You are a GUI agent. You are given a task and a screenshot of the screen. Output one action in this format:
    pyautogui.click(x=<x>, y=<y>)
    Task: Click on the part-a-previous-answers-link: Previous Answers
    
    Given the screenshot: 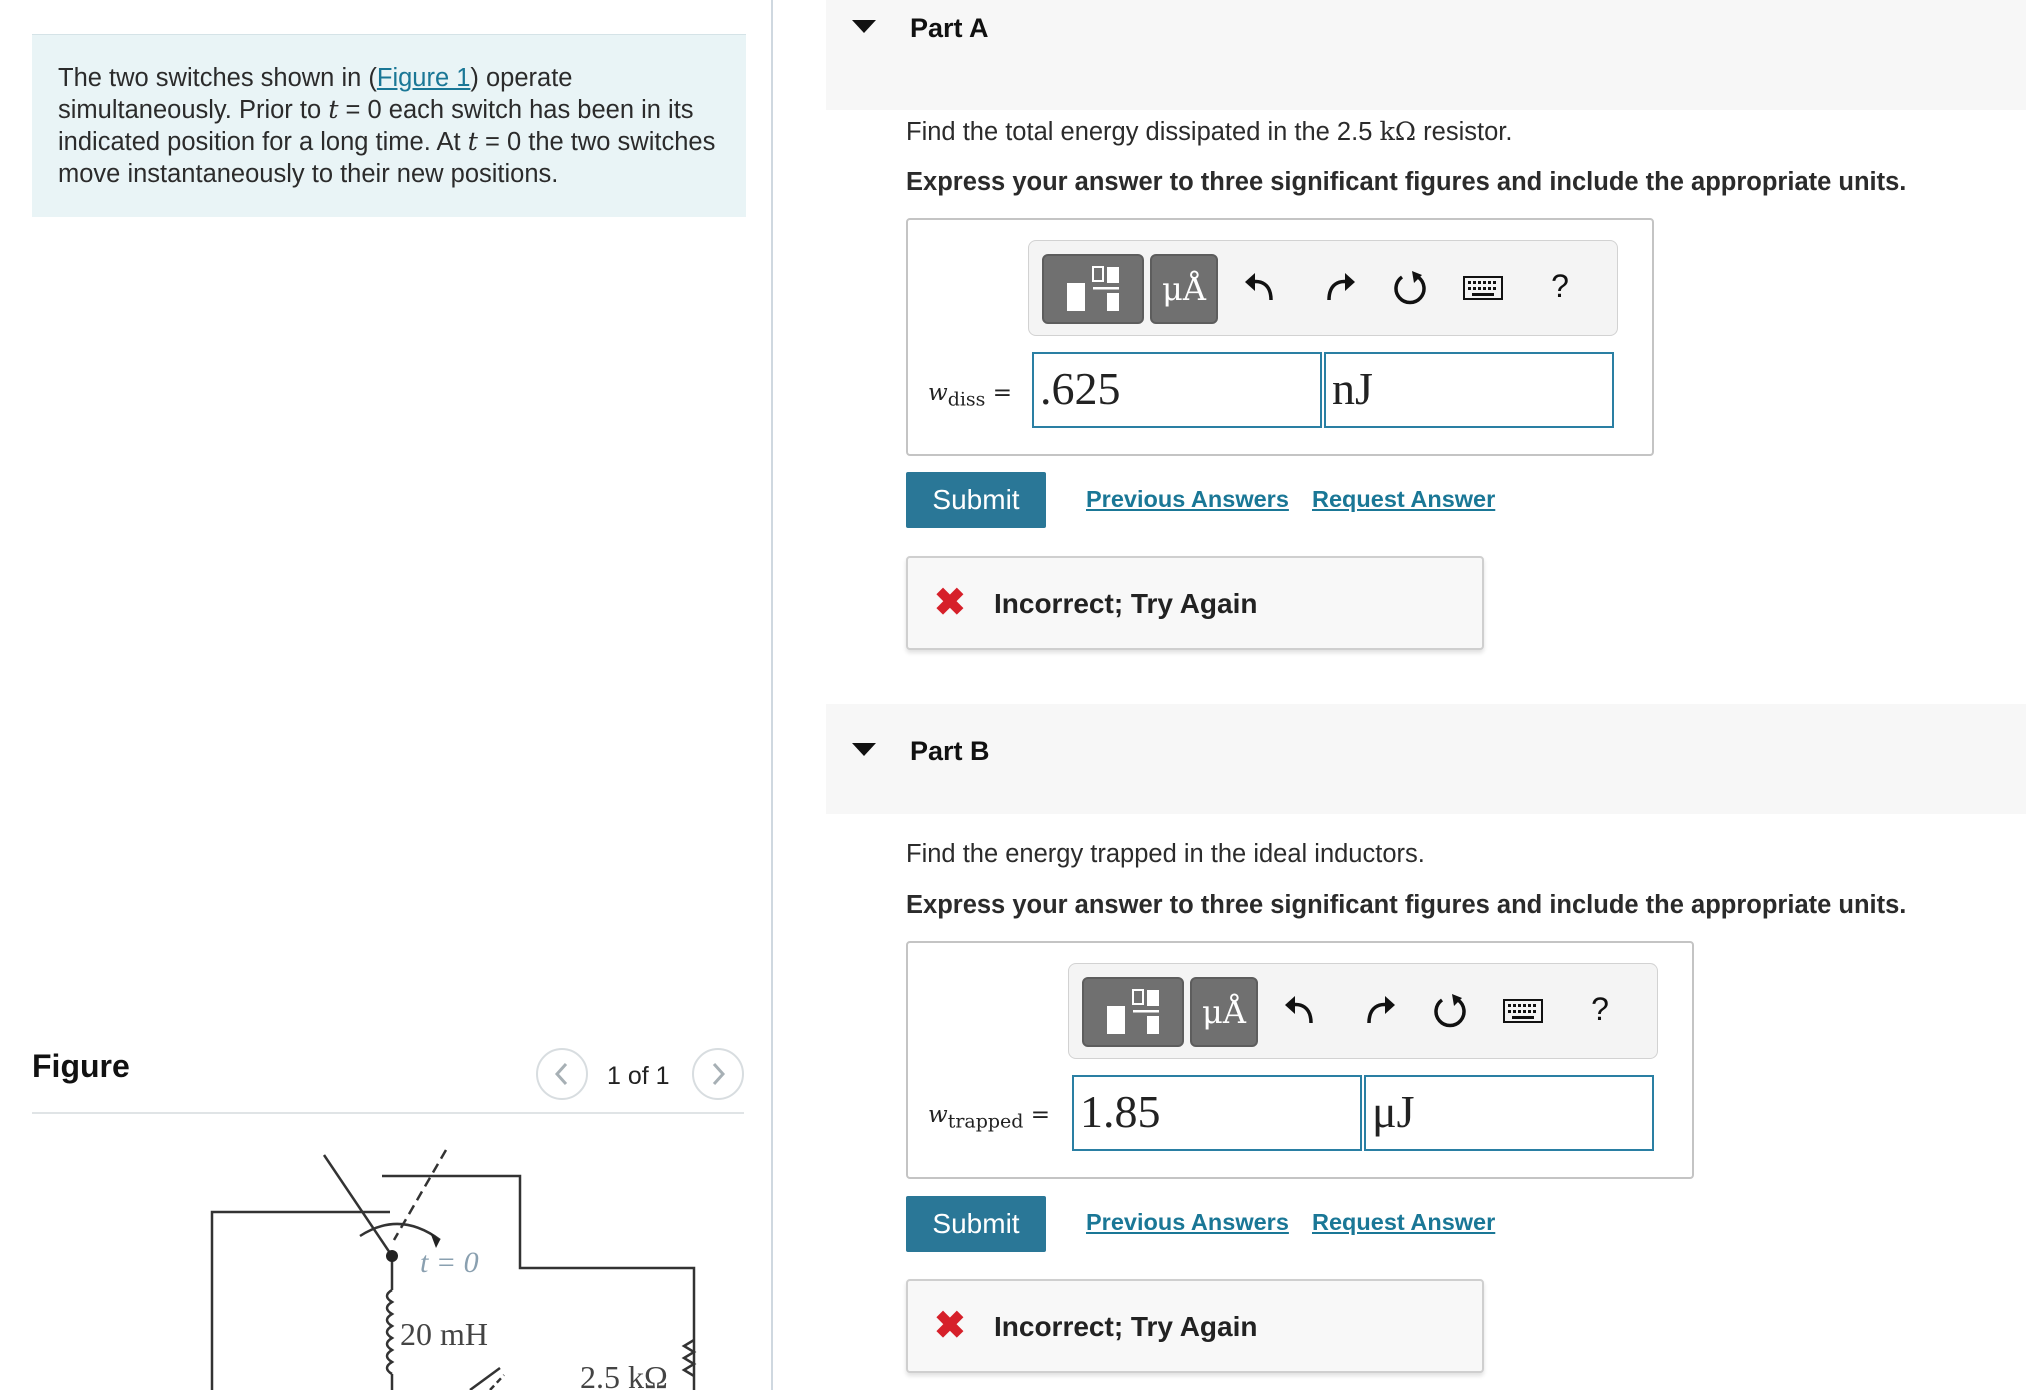 What is the action you would take?
    pyautogui.click(x=1187, y=499)
    